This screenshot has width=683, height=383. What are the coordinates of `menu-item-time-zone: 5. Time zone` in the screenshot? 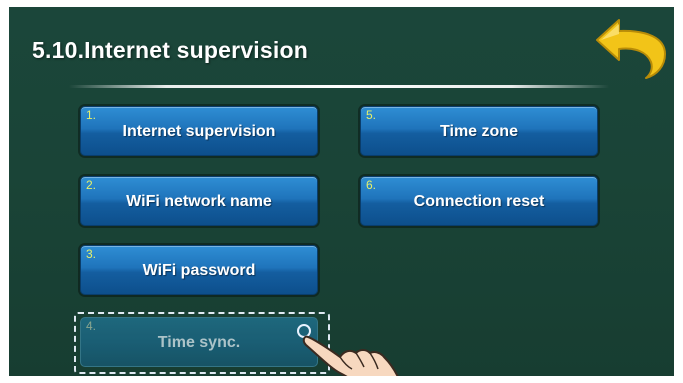 It's located at (479, 131).